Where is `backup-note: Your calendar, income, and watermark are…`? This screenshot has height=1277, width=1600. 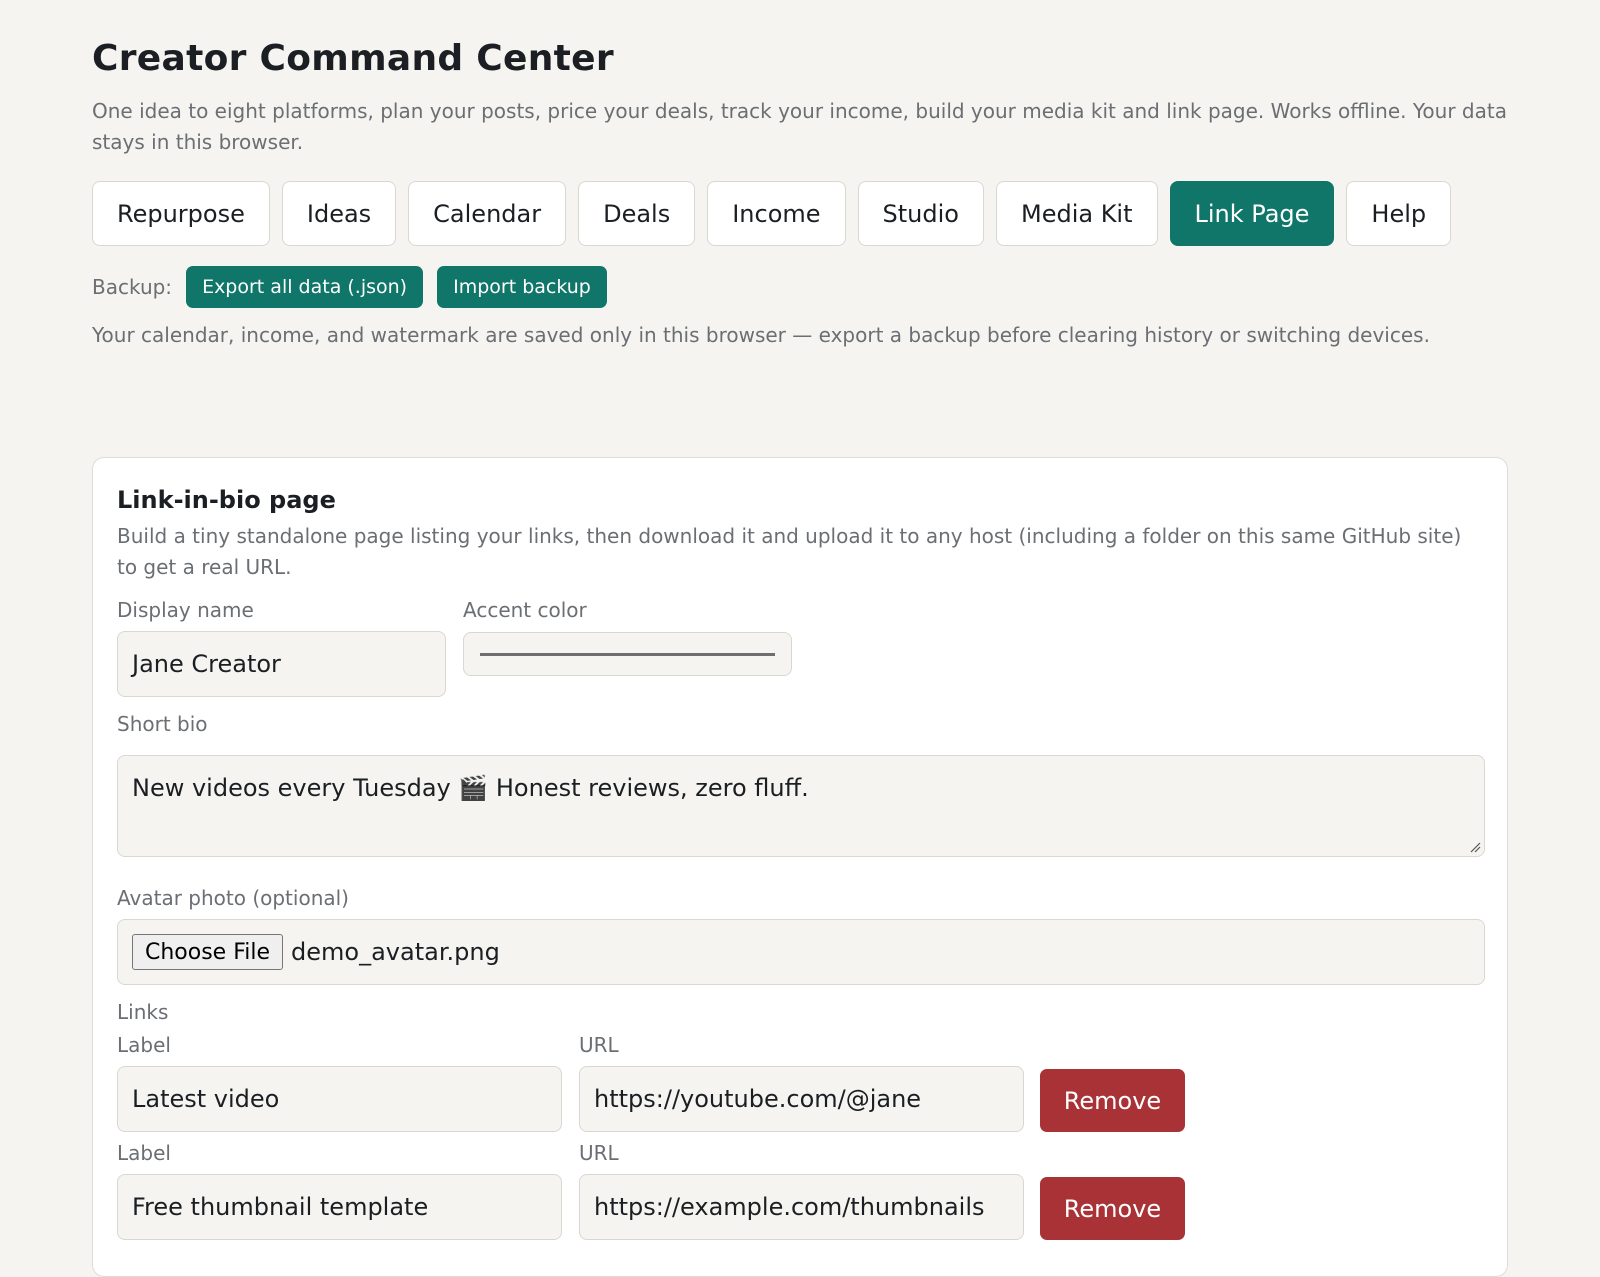
backup-note: Your calendar, income, and watermark are… is located at coordinates (761, 335).